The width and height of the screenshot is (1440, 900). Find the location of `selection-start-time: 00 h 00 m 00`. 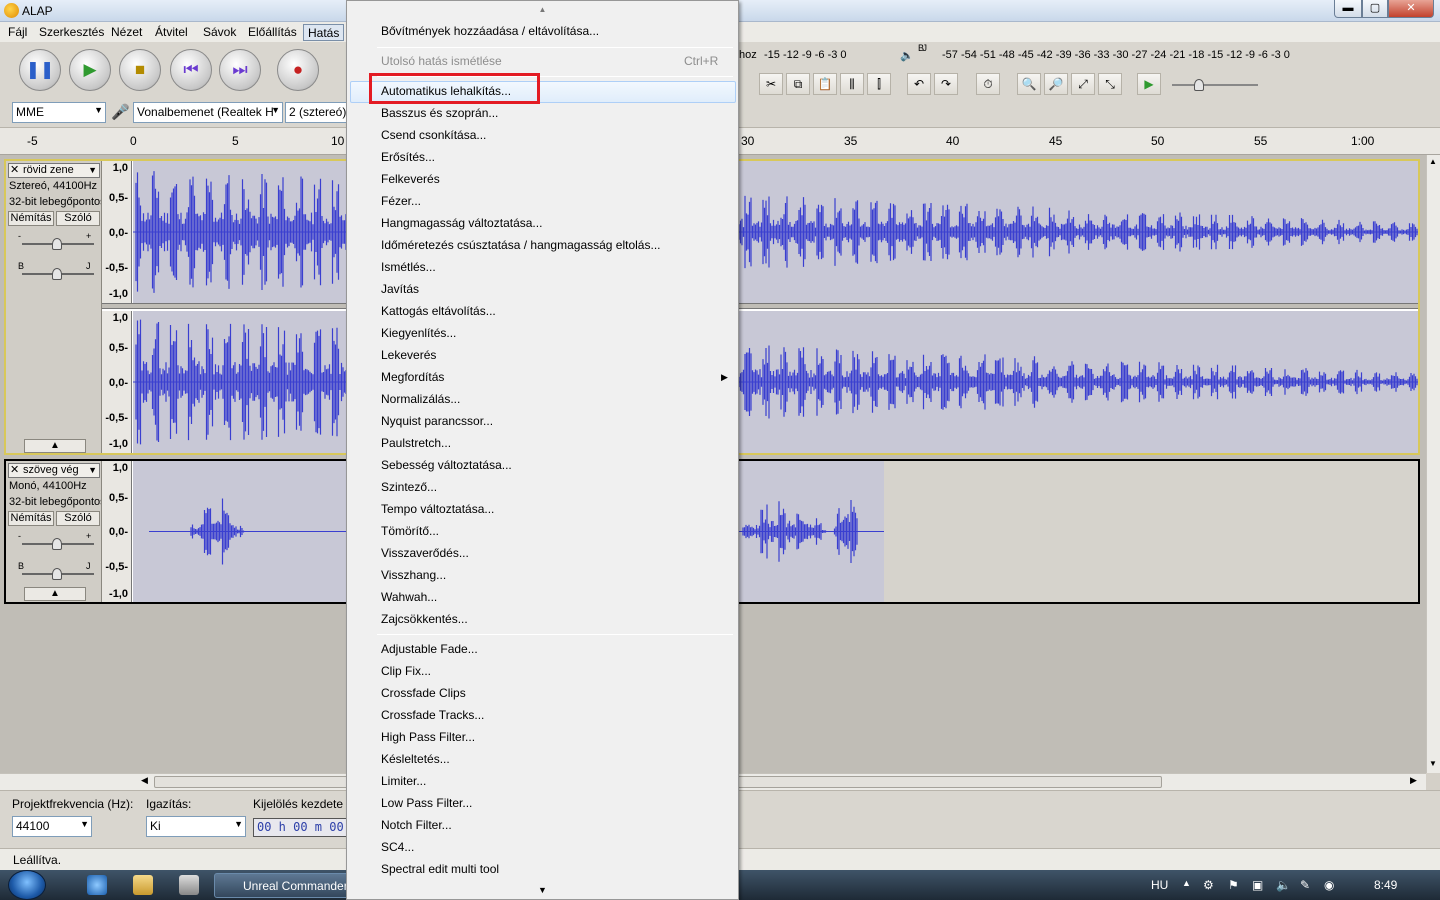

selection-start-time: 00 h 00 m 00 is located at coordinates (300, 827).